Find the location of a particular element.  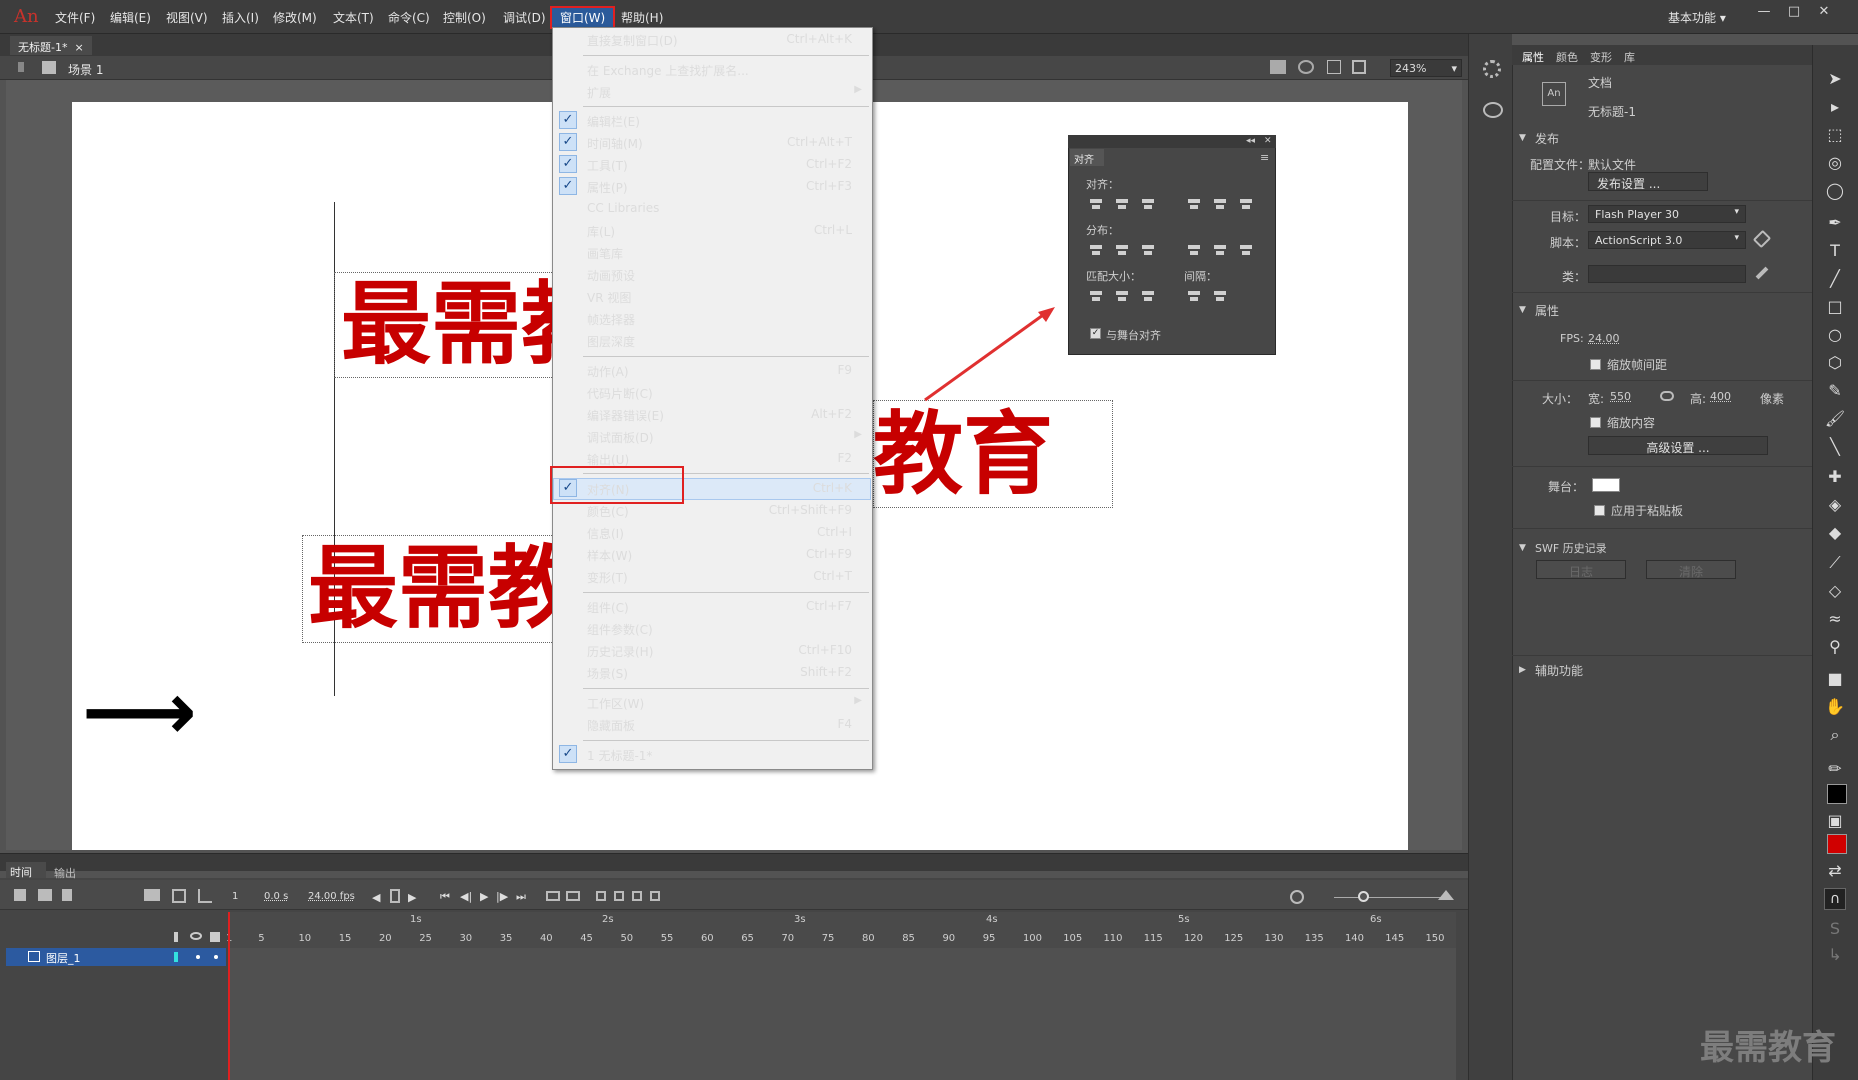

close-window-button: ✕ is located at coordinates (1824, 15).